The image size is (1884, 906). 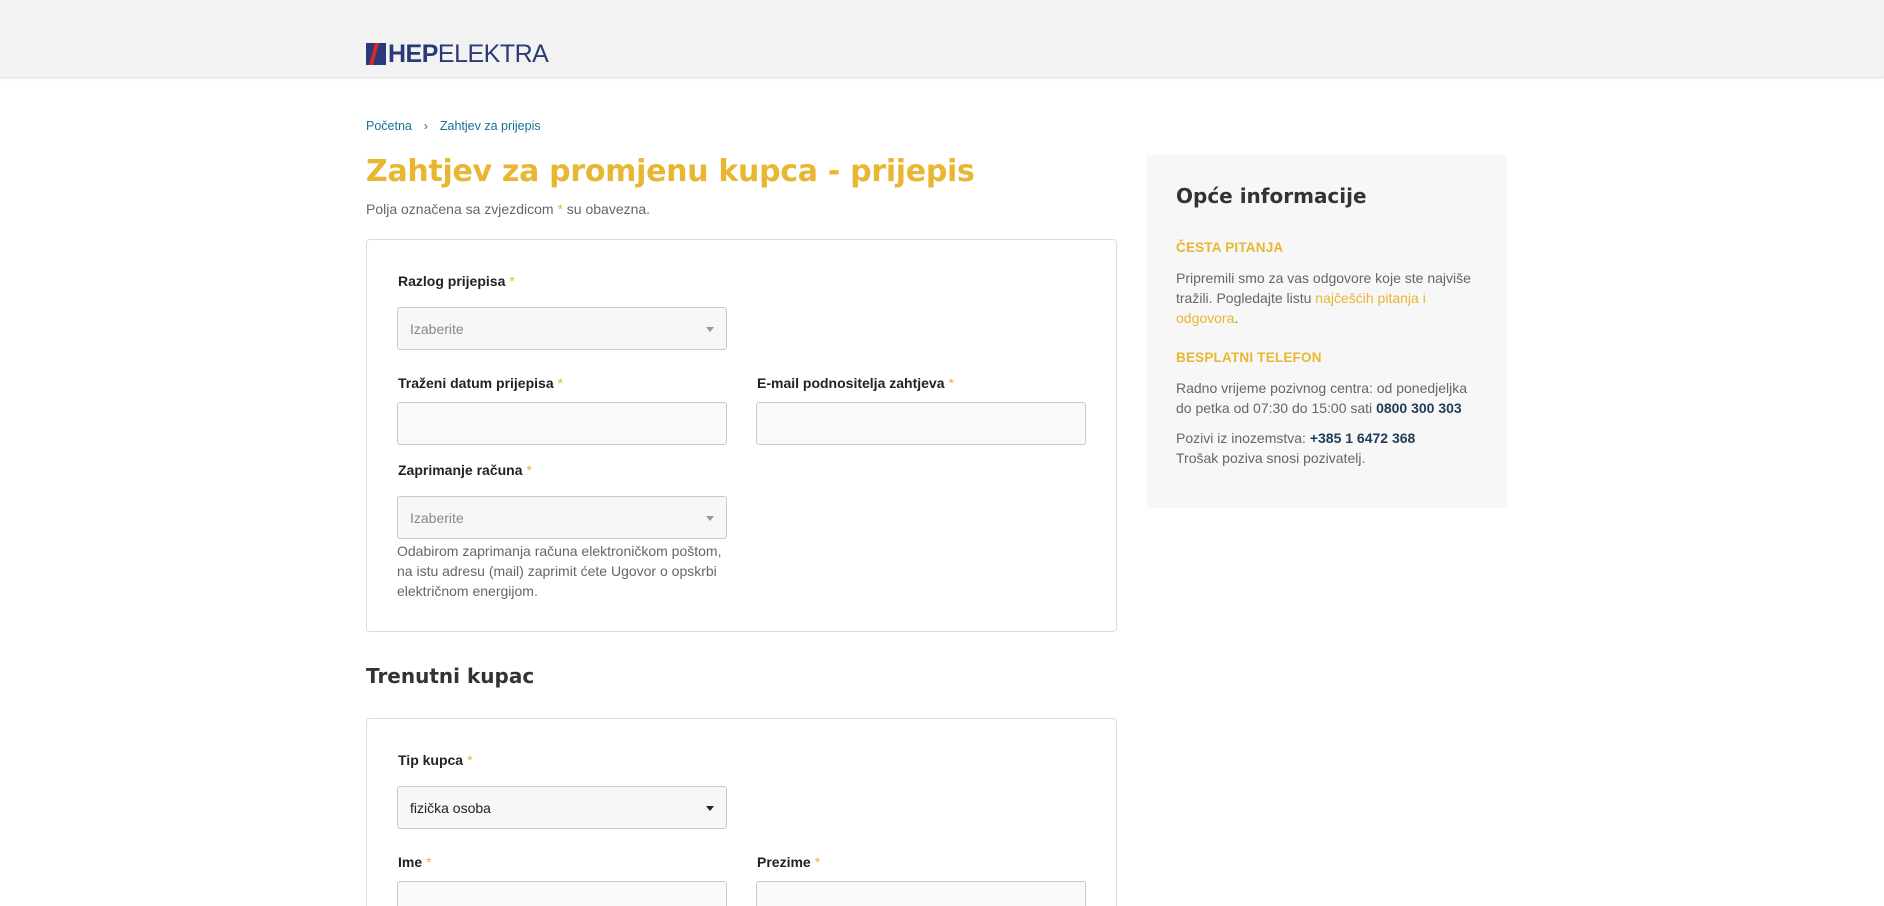 I want to click on chevron-right-icon: ›, so click(x=425, y=126).